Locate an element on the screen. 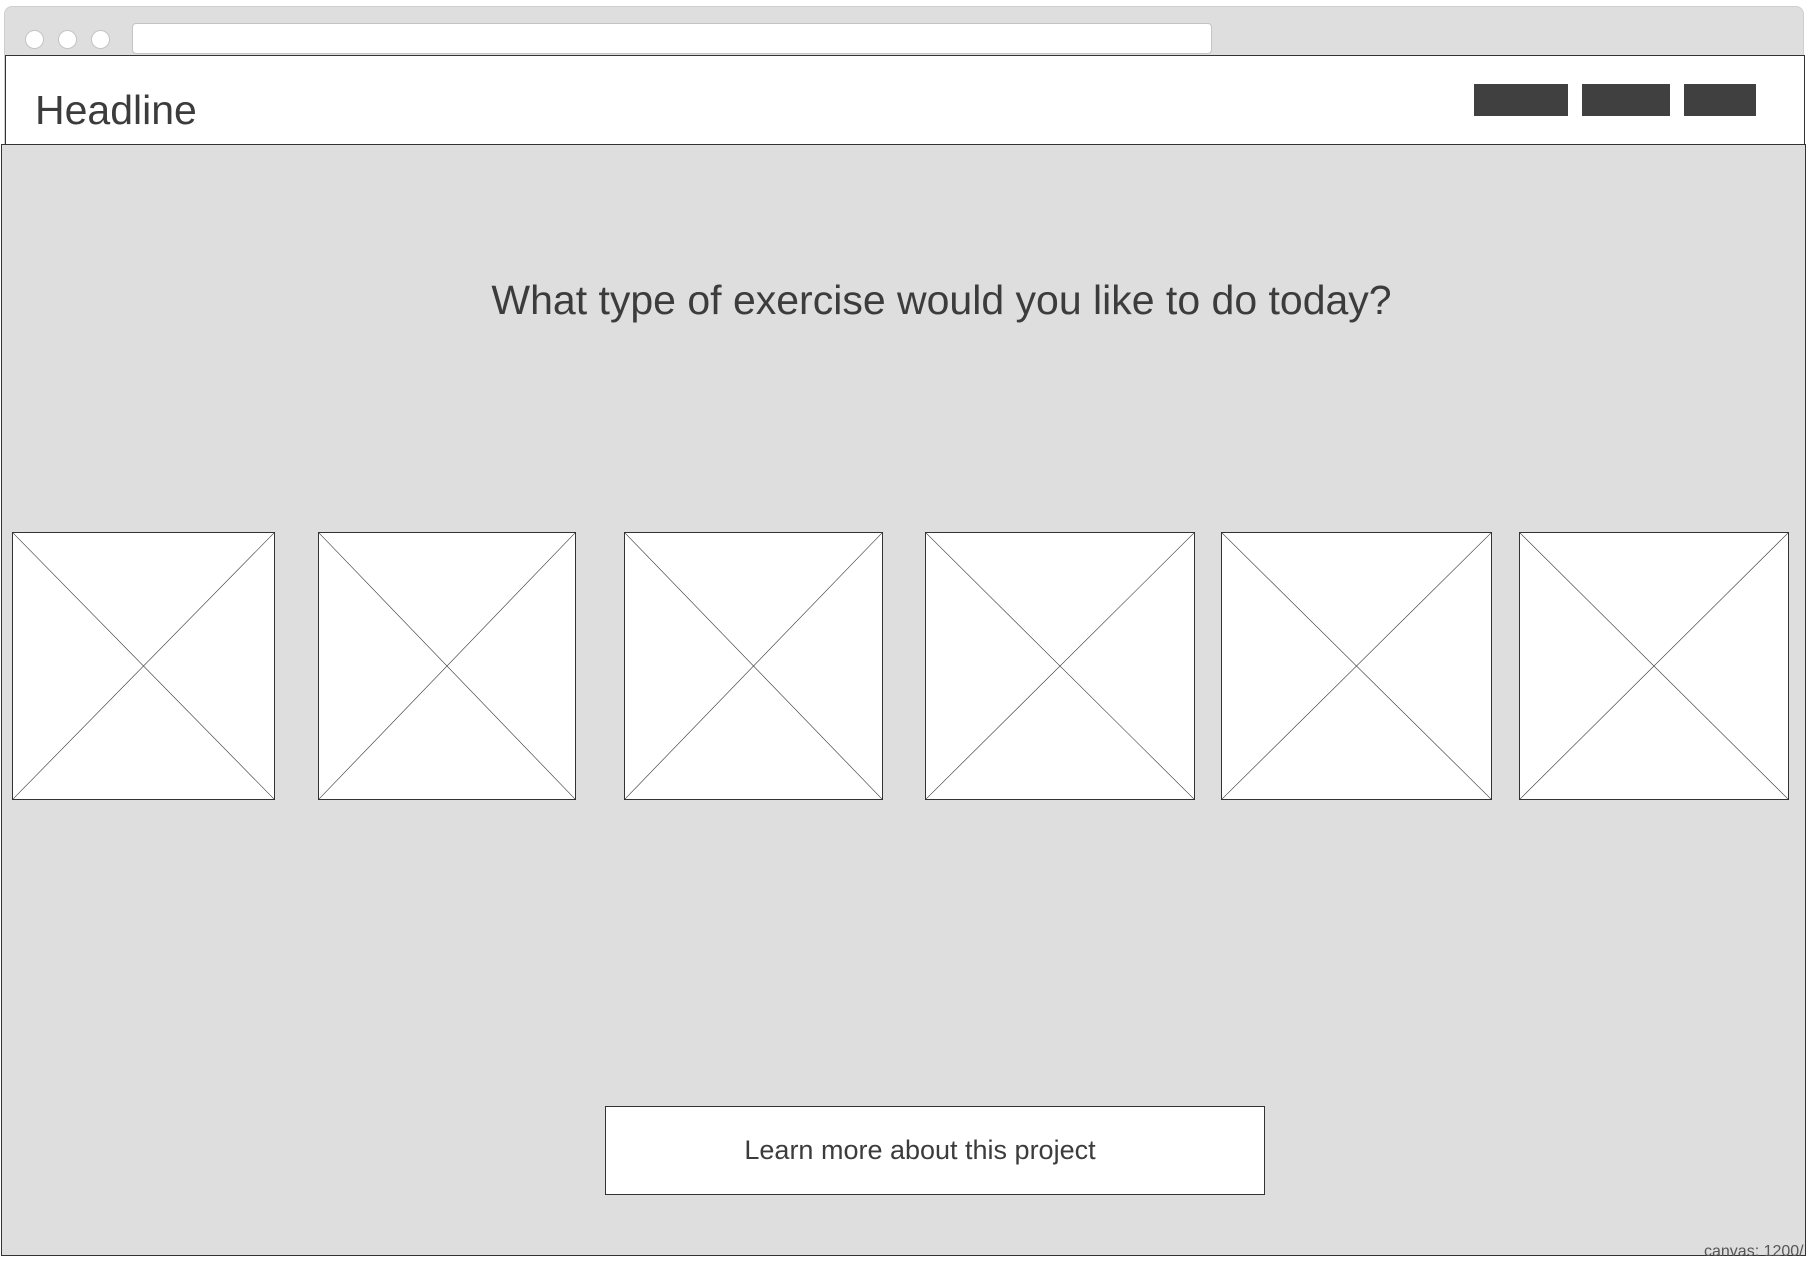 This screenshot has height=1262, width=1818. window-close-dot is located at coordinates (34, 39).